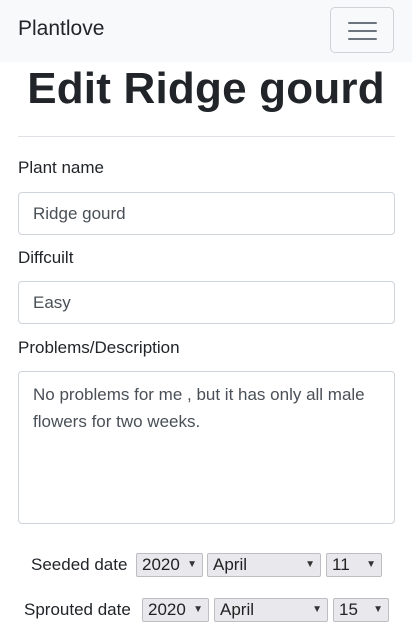 The width and height of the screenshot is (412, 640). I want to click on seeded-year-select: 2020 ▼, so click(169, 565).